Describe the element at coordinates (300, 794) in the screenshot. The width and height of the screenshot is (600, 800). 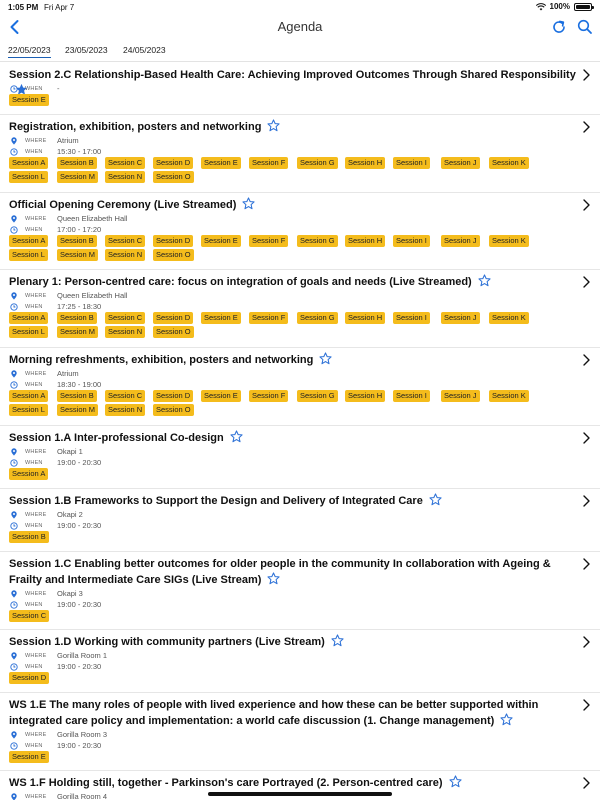
I see `home-indicator` at that location.